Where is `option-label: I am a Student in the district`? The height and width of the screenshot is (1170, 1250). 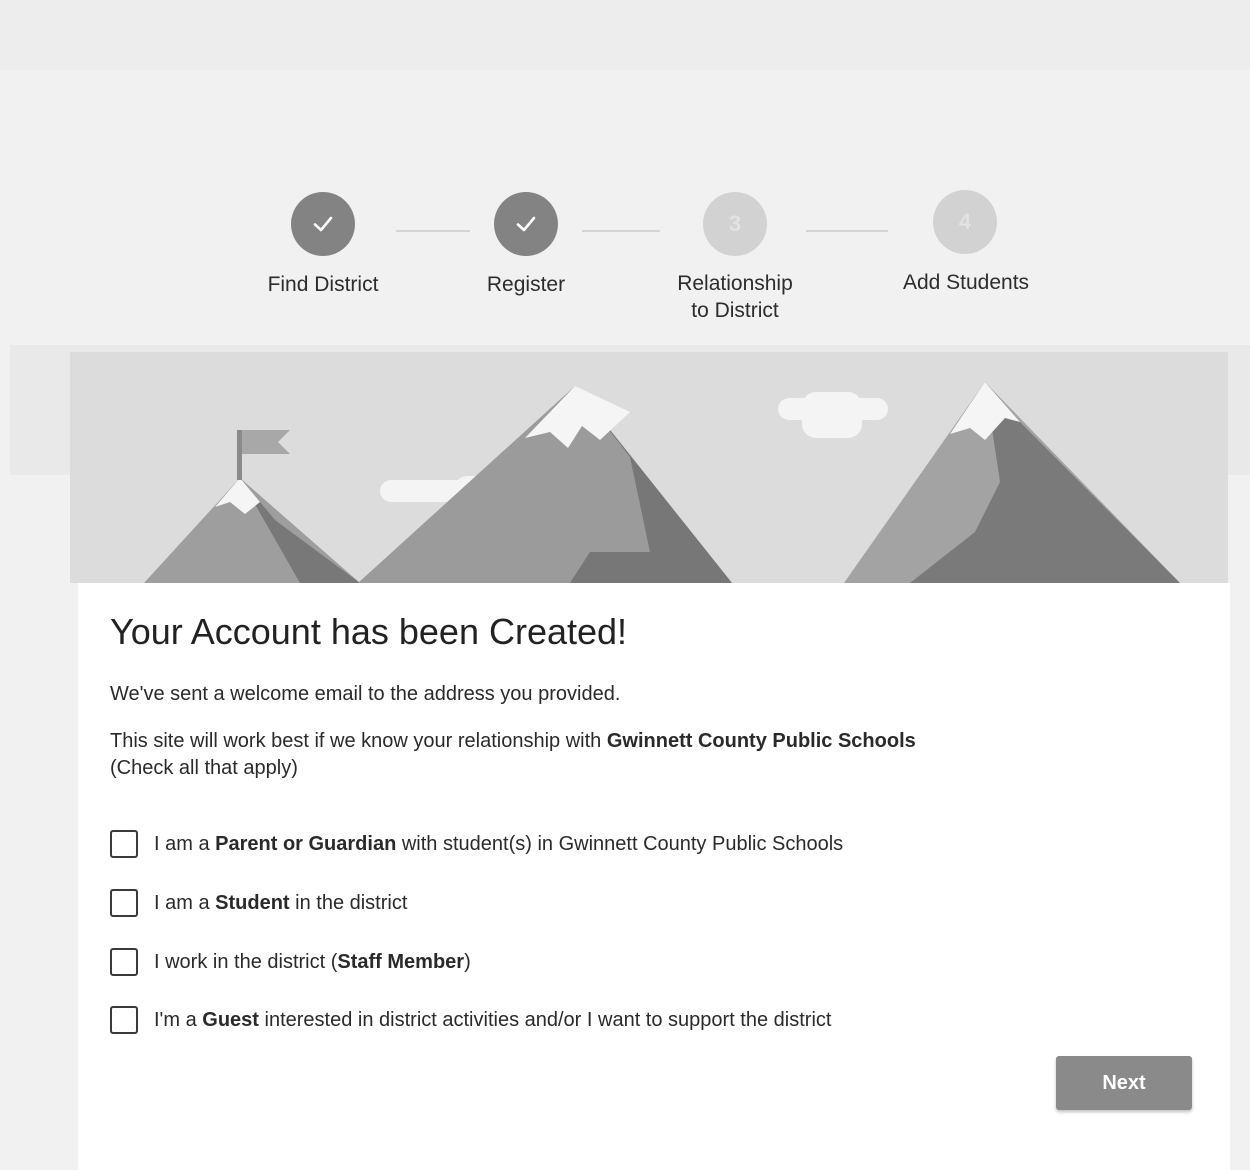
option-label: I am a Student in the district is located at coordinates (280, 903).